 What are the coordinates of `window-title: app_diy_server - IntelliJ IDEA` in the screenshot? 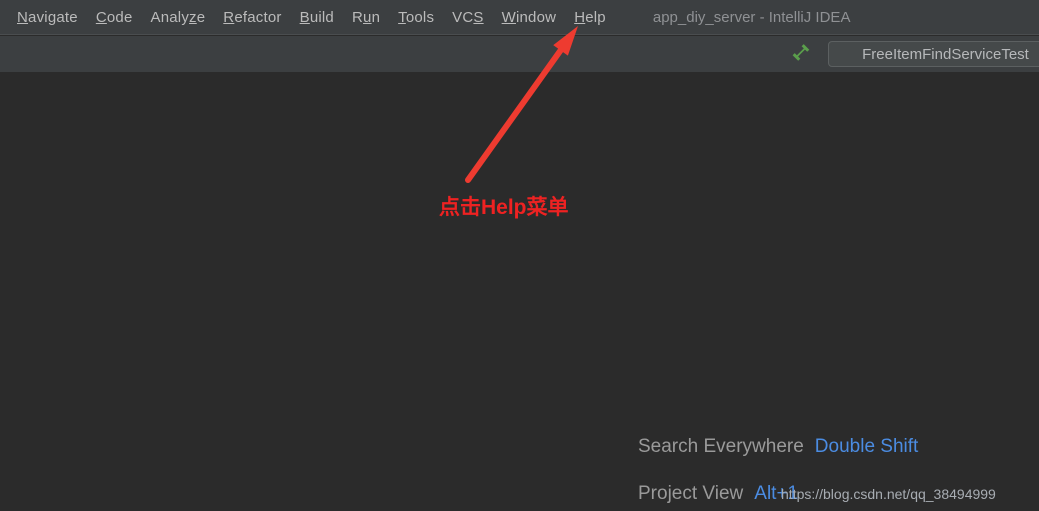 It's located at (751, 17).